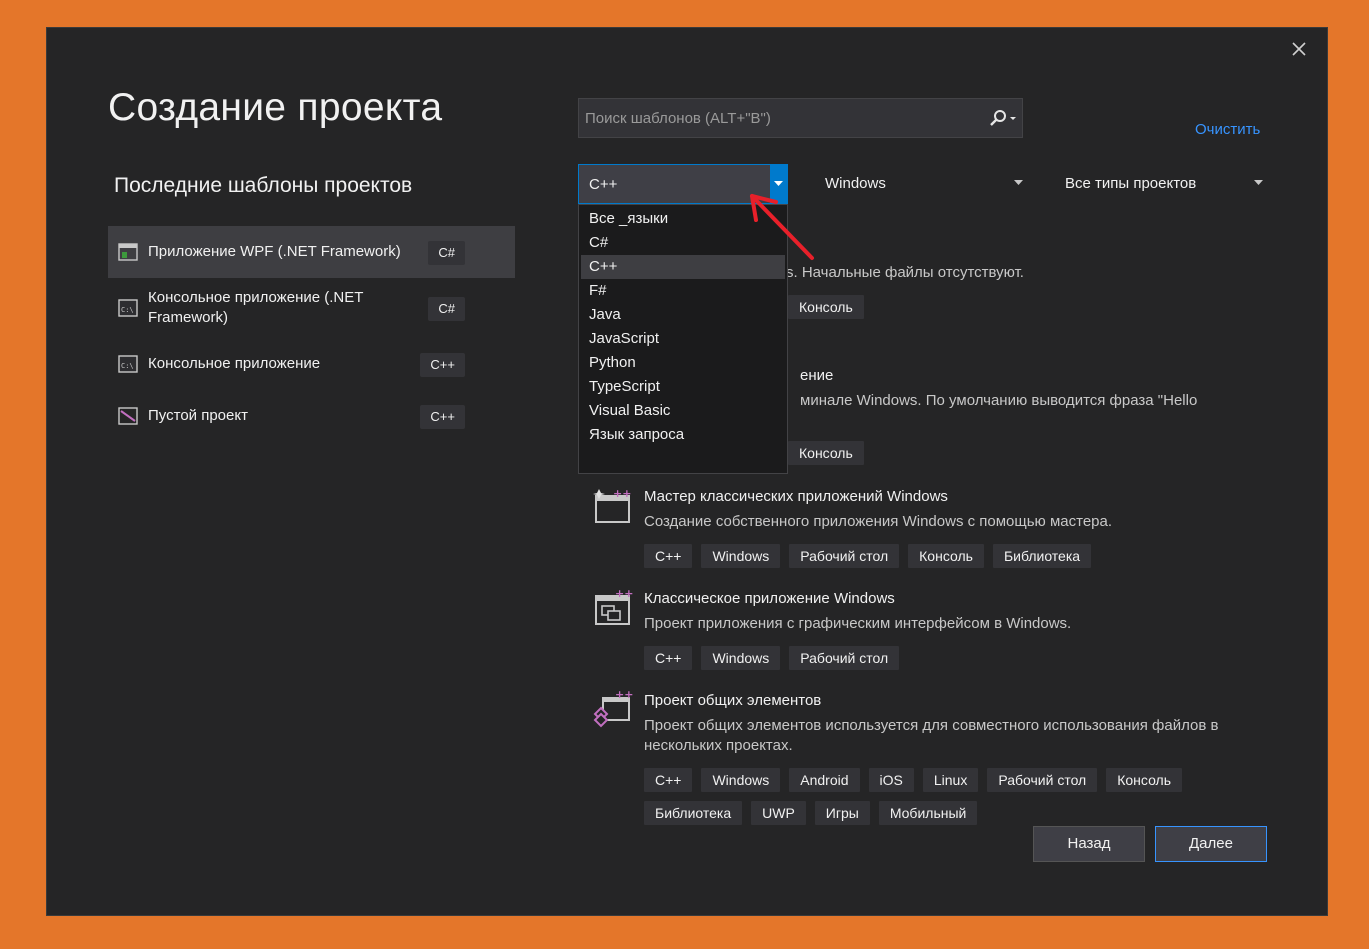 This screenshot has height=949, width=1369. What do you see at coordinates (274, 251) in the screenshot?
I see `recent-item-label: Приложение WPF (.NET Framework)` at bounding box center [274, 251].